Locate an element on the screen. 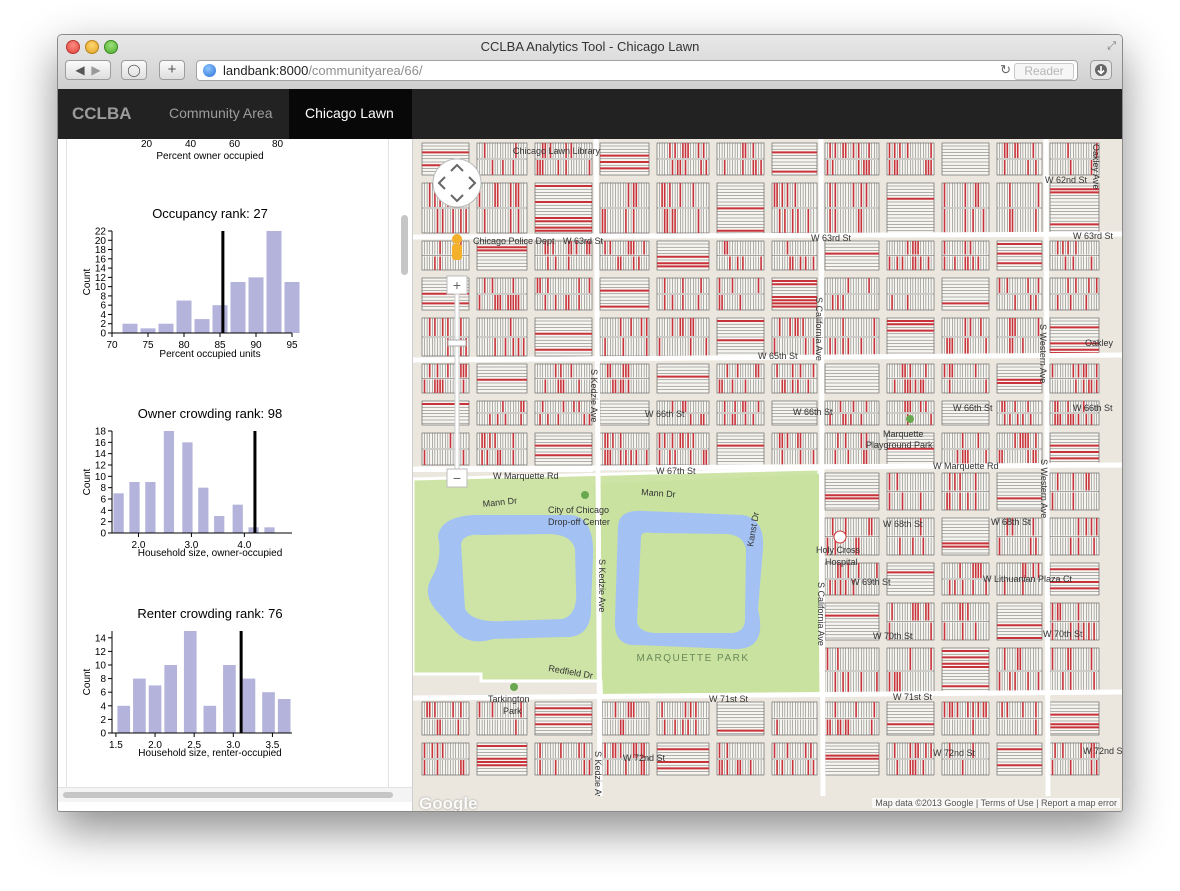 Image resolution: width=1180 pixels, height=891 pixels. map-label: Drop-off Center is located at coordinates (579, 522).